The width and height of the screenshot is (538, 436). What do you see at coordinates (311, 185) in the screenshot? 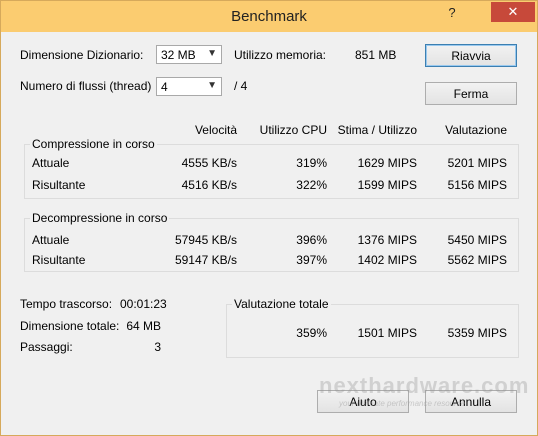
I see `cpu-cell: 322%` at bounding box center [311, 185].